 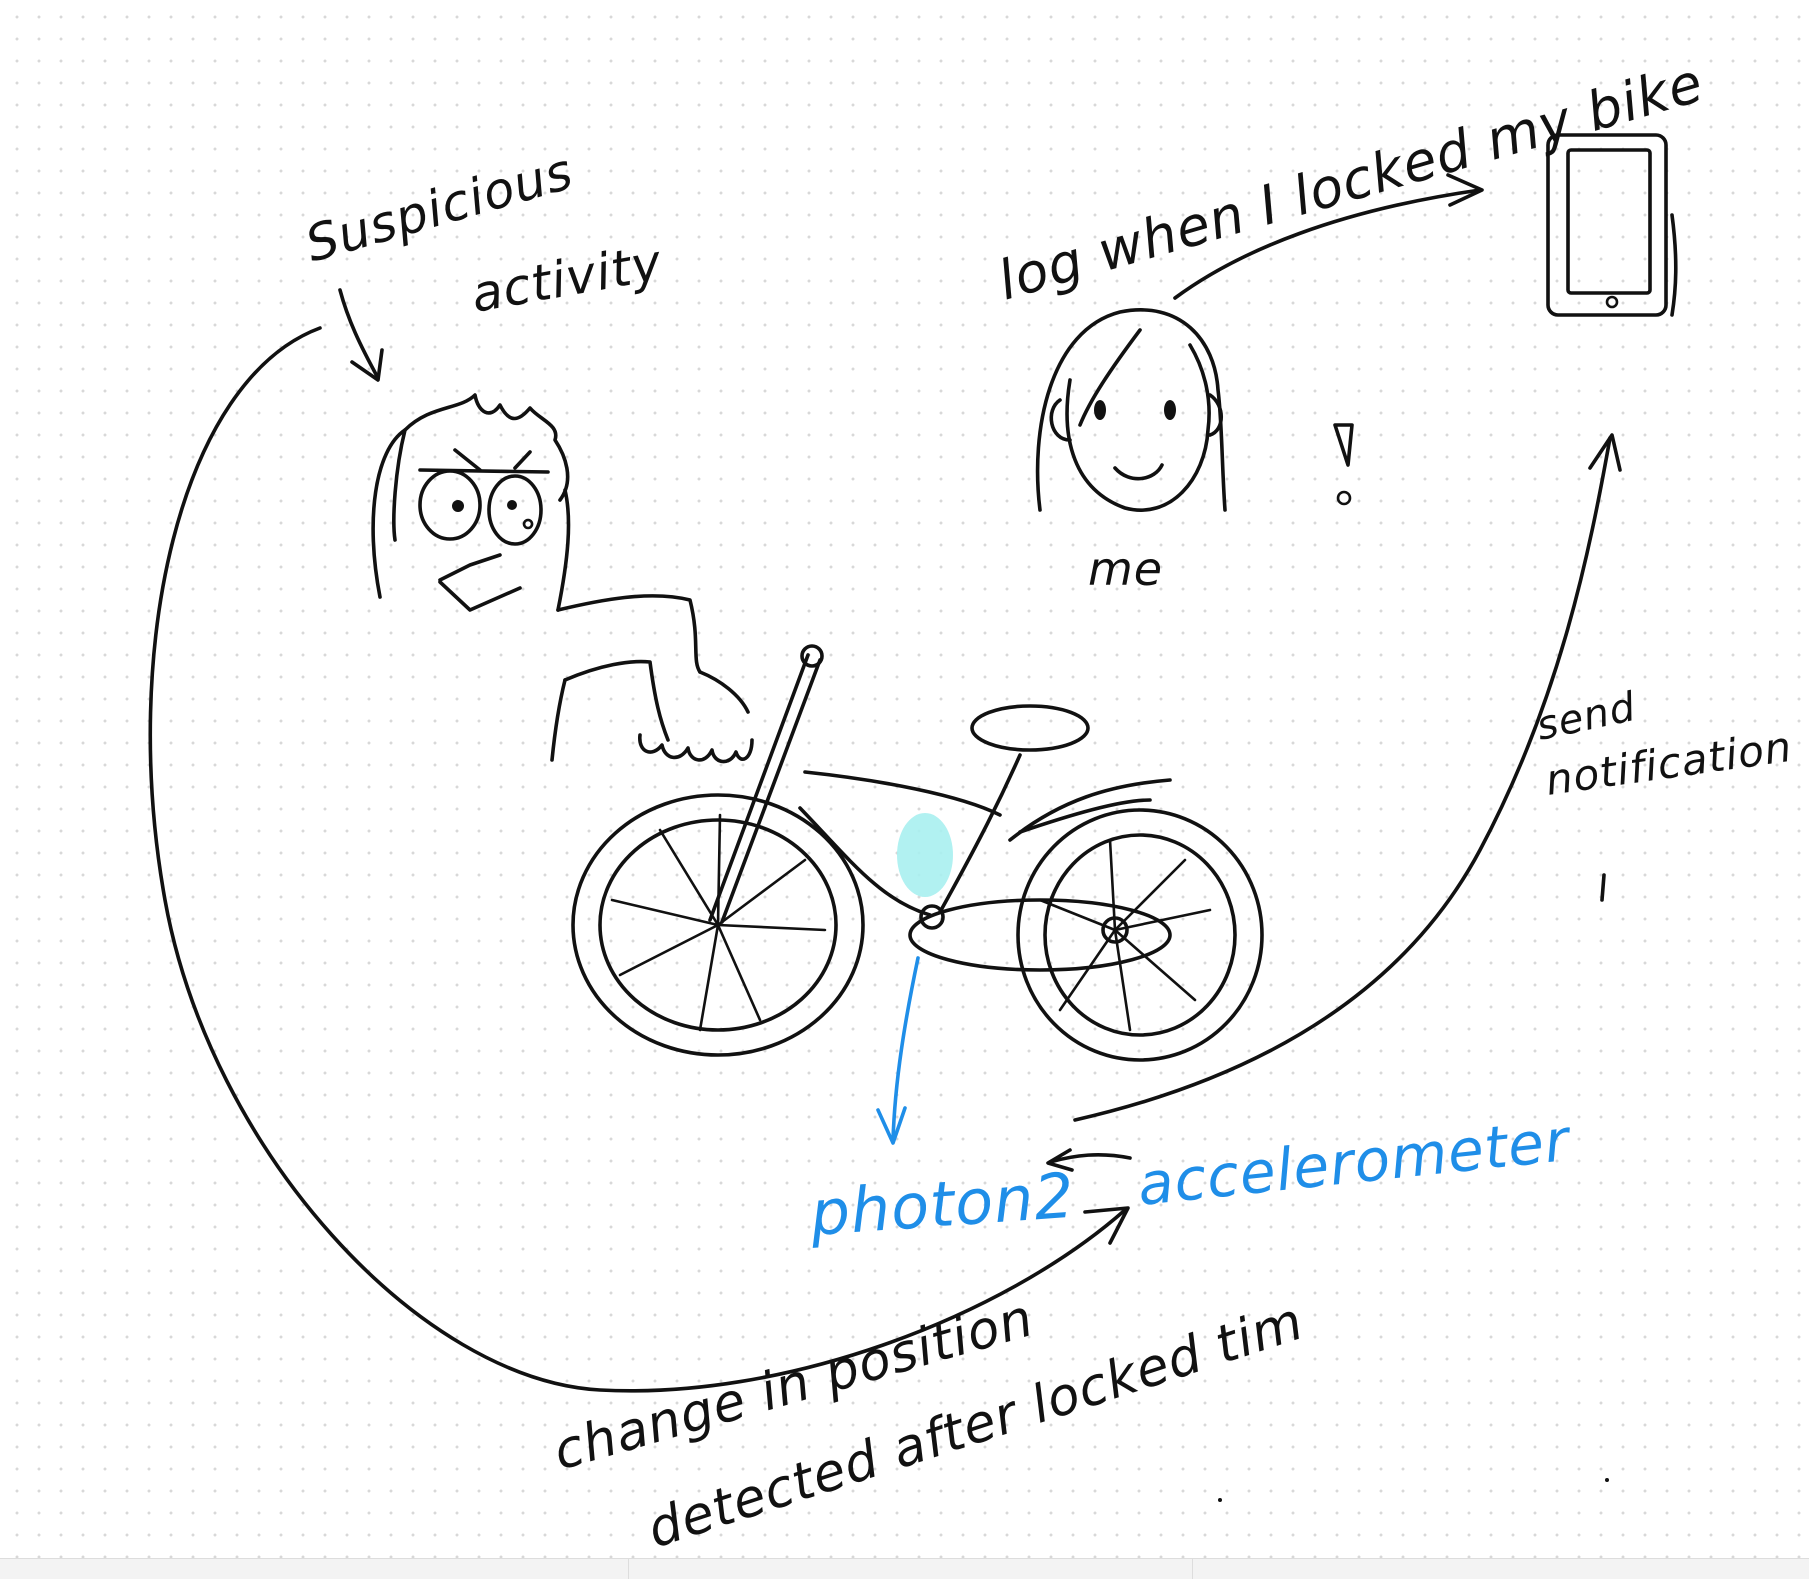 What do you see at coordinates (925, 855) in the screenshot?
I see `sensor-highlight` at bounding box center [925, 855].